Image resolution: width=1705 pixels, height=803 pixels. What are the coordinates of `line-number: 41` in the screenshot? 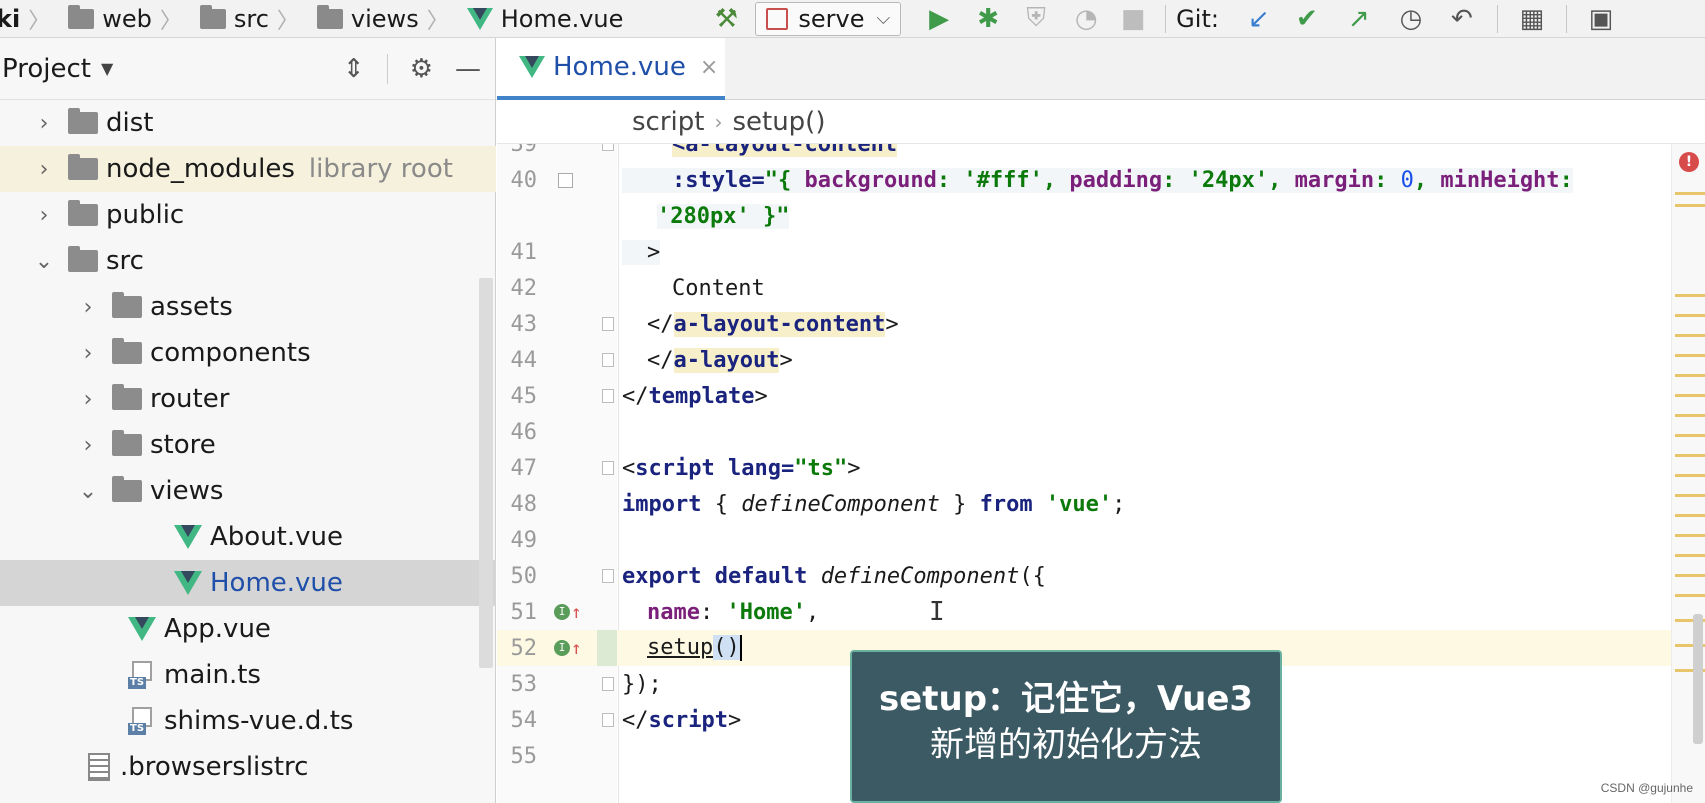 It's located at (524, 252).